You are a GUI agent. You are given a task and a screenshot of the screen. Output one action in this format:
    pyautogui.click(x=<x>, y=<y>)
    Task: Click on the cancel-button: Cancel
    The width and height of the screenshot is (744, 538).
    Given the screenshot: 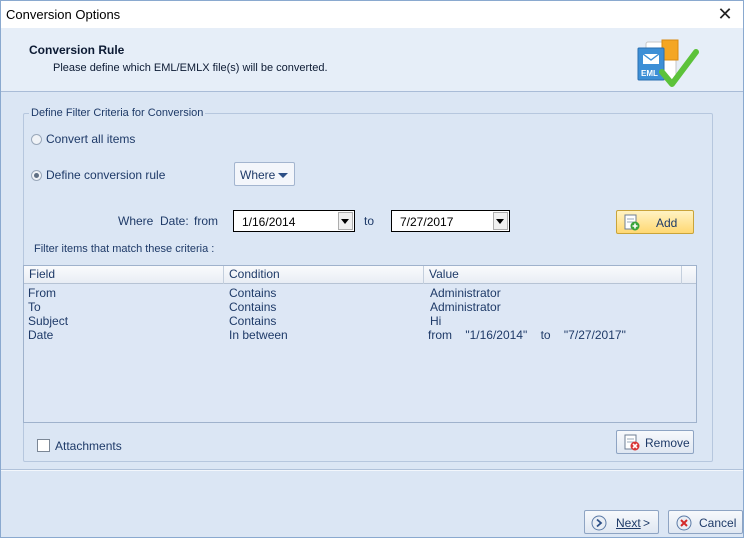 What is the action you would take?
    pyautogui.click(x=705, y=522)
    